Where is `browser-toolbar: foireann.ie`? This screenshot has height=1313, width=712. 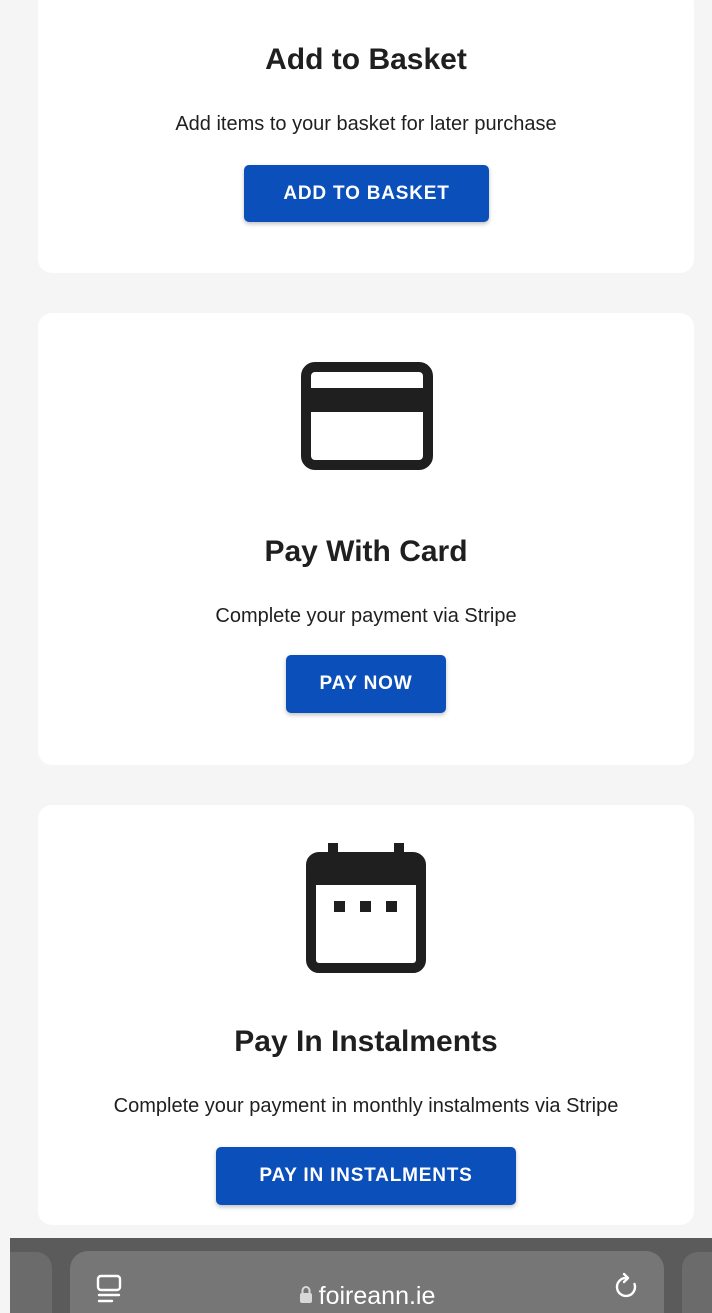
browser-toolbar: foireann.ie is located at coordinates (361, 1275).